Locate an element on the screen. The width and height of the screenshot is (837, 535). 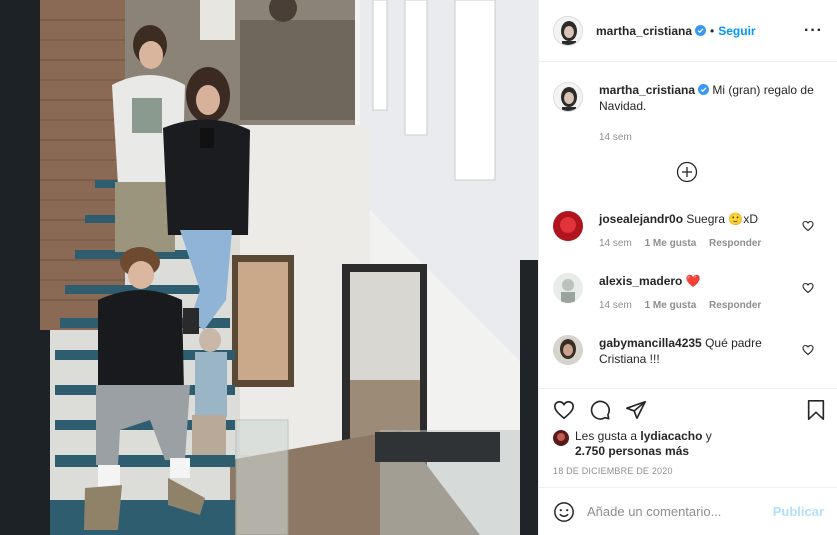
liker-username: lydiacacho is located at coordinates (671, 436).